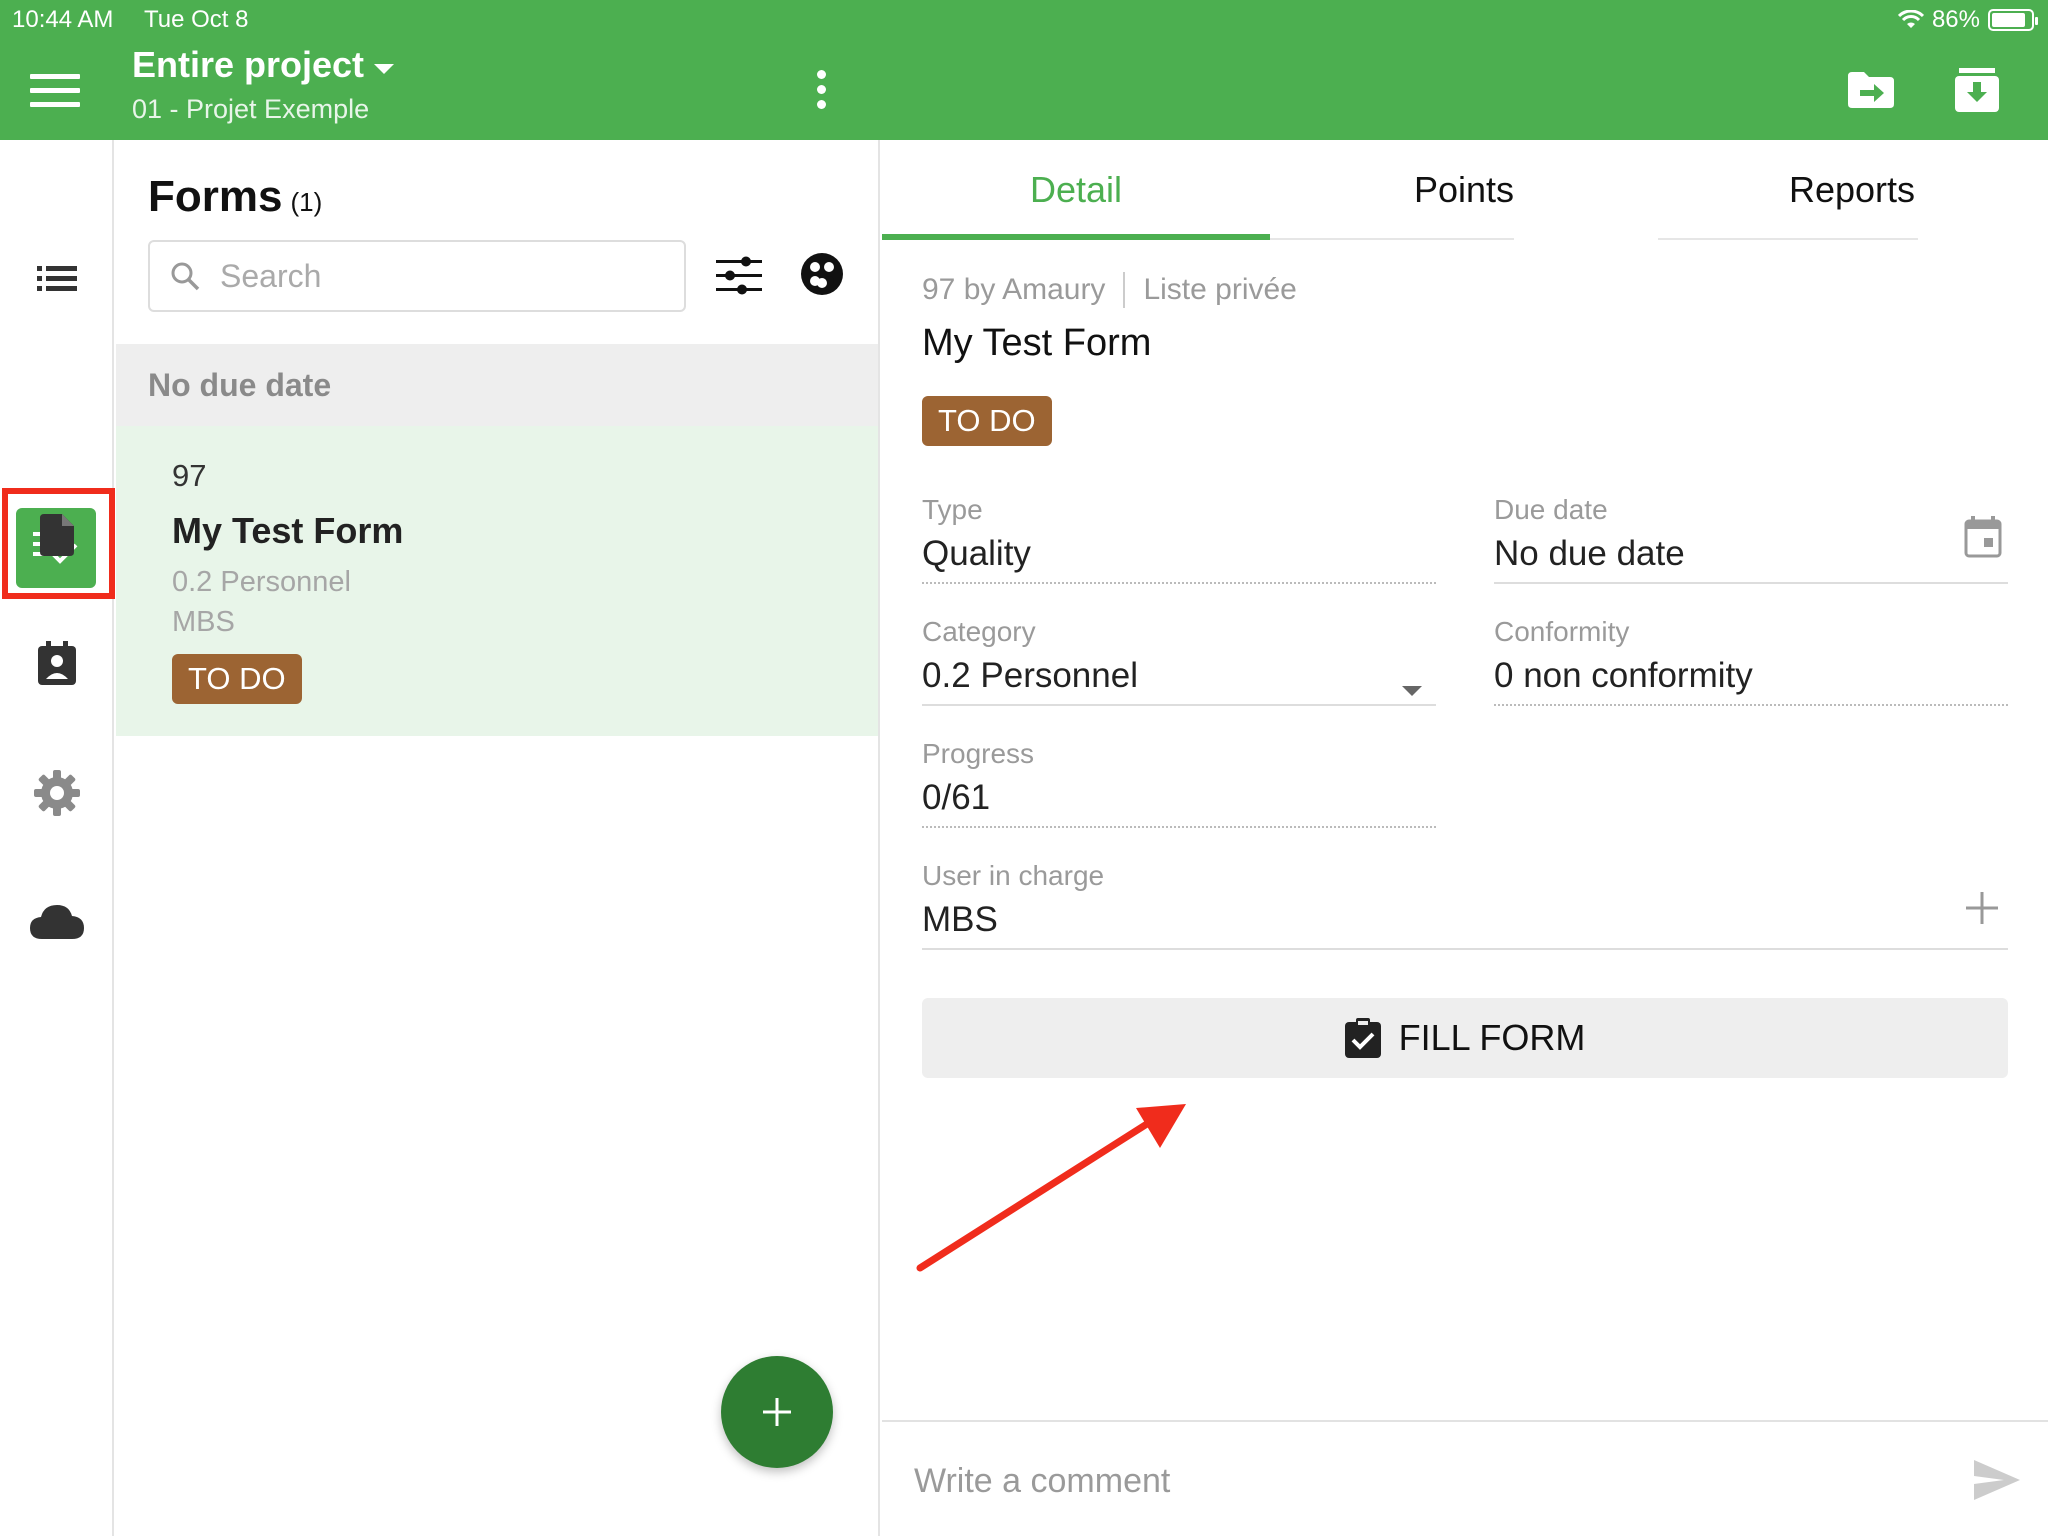 The height and width of the screenshot is (1536, 2048). What do you see at coordinates (1014, 289) in the screenshot?
I see `meta-author: 97 by Amaury` at bounding box center [1014, 289].